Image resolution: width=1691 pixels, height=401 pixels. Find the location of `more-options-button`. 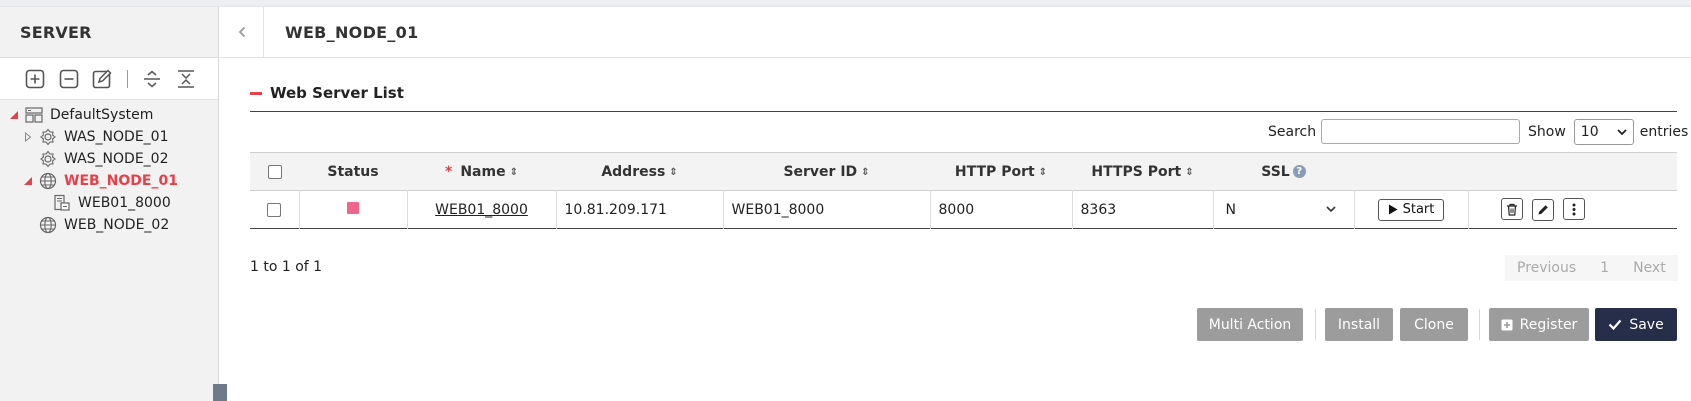

more-options-button is located at coordinates (1574, 209).